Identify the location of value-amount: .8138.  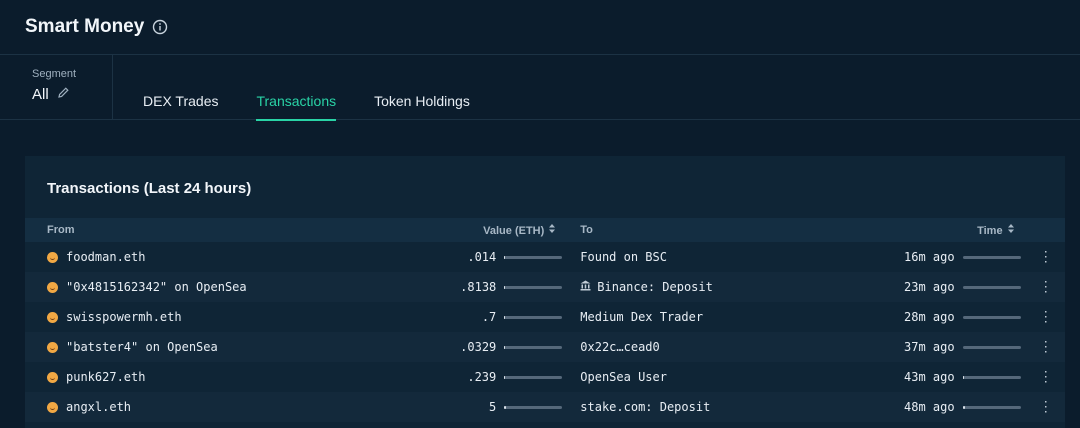
(478, 287).